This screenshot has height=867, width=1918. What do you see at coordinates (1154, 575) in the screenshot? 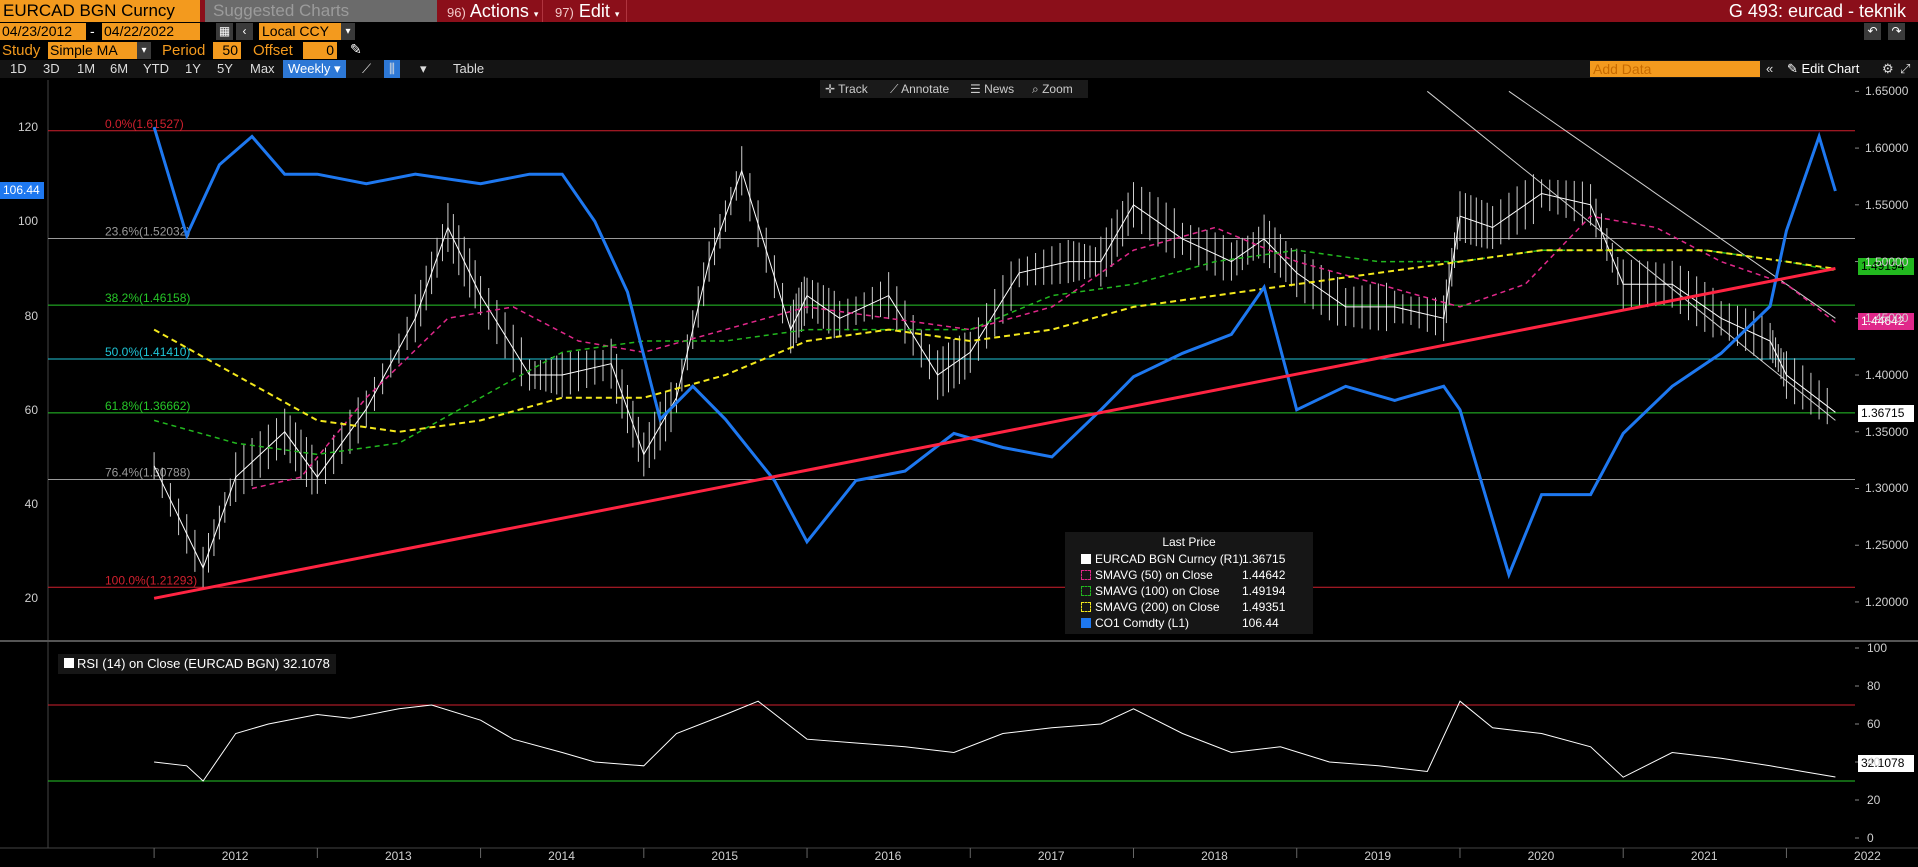
I see `legend-name: SMAVG (50) on Close` at bounding box center [1154, 575].